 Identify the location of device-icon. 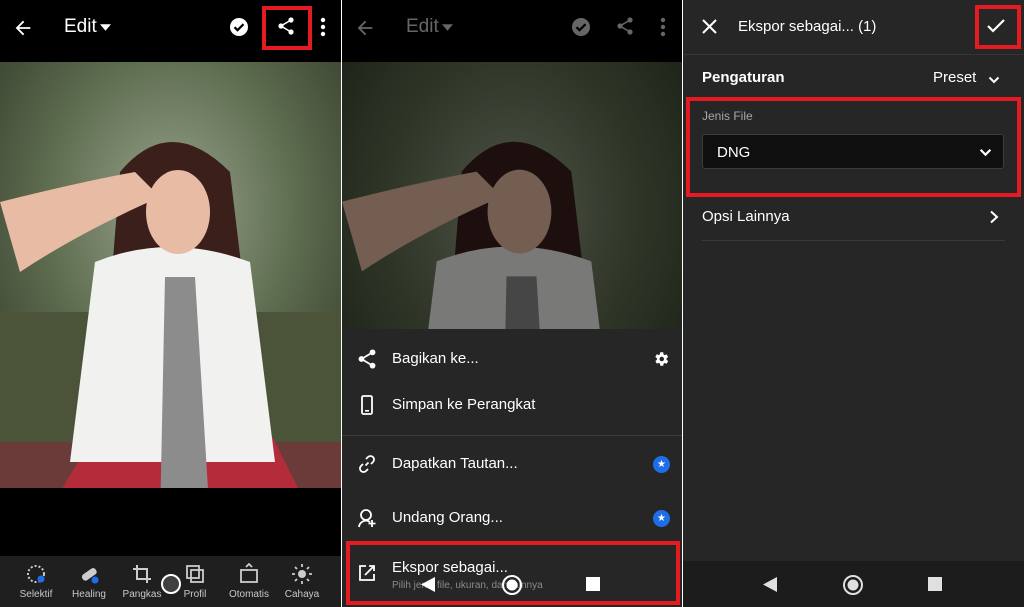
(367, 405).